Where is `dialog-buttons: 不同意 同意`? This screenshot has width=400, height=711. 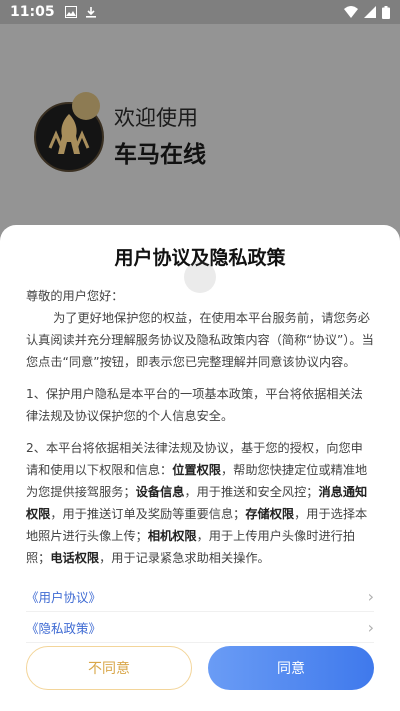 dialog-buttons: 不同意 同意 is located at coordinates (200, 668).